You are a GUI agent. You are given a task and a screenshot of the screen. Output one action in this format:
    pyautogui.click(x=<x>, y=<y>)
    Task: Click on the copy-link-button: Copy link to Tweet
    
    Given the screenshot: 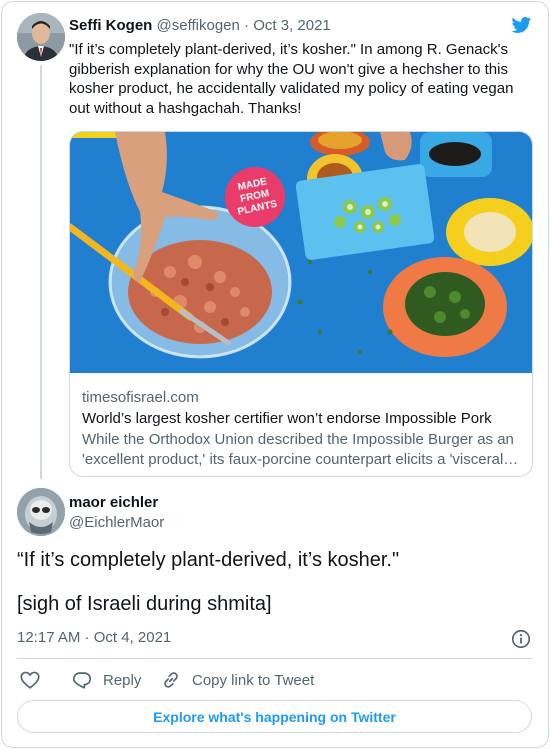 What is the action you would take?
    pyautogui.click(x=237, y=680)
    